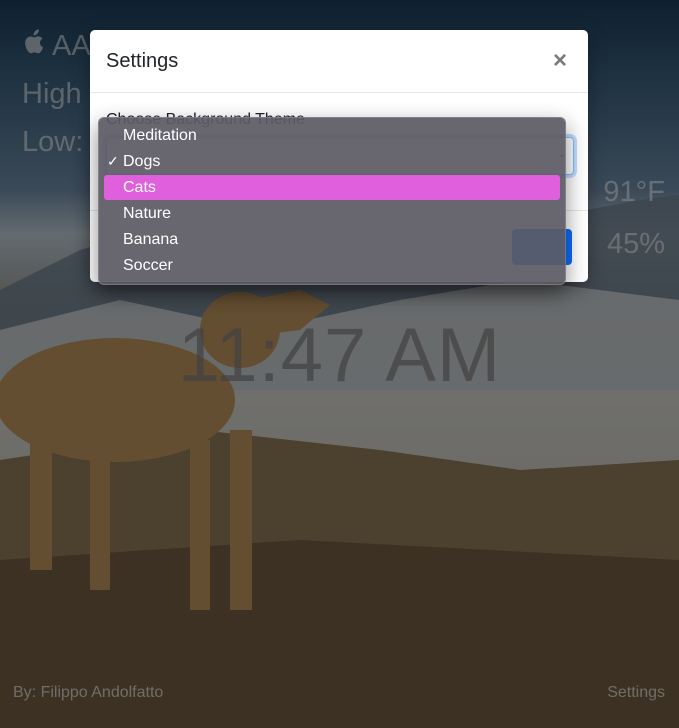  I want to click on option-label: Cats, so click(139, 187).